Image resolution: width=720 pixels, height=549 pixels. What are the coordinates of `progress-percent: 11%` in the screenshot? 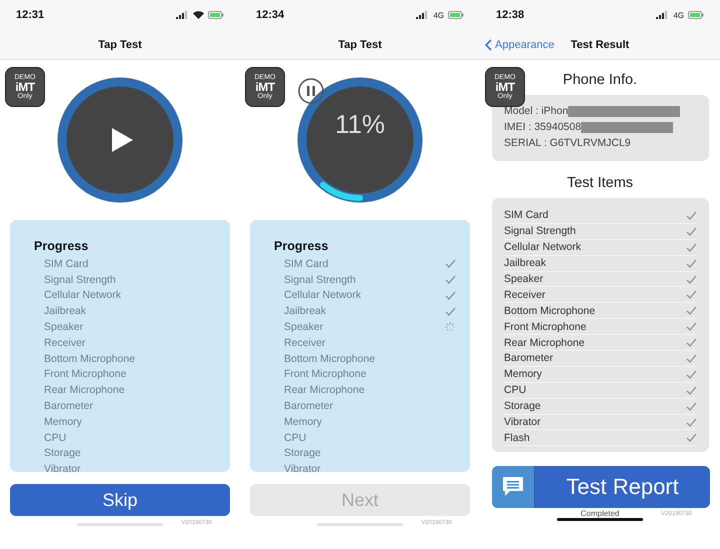 It's located at (360, 124).